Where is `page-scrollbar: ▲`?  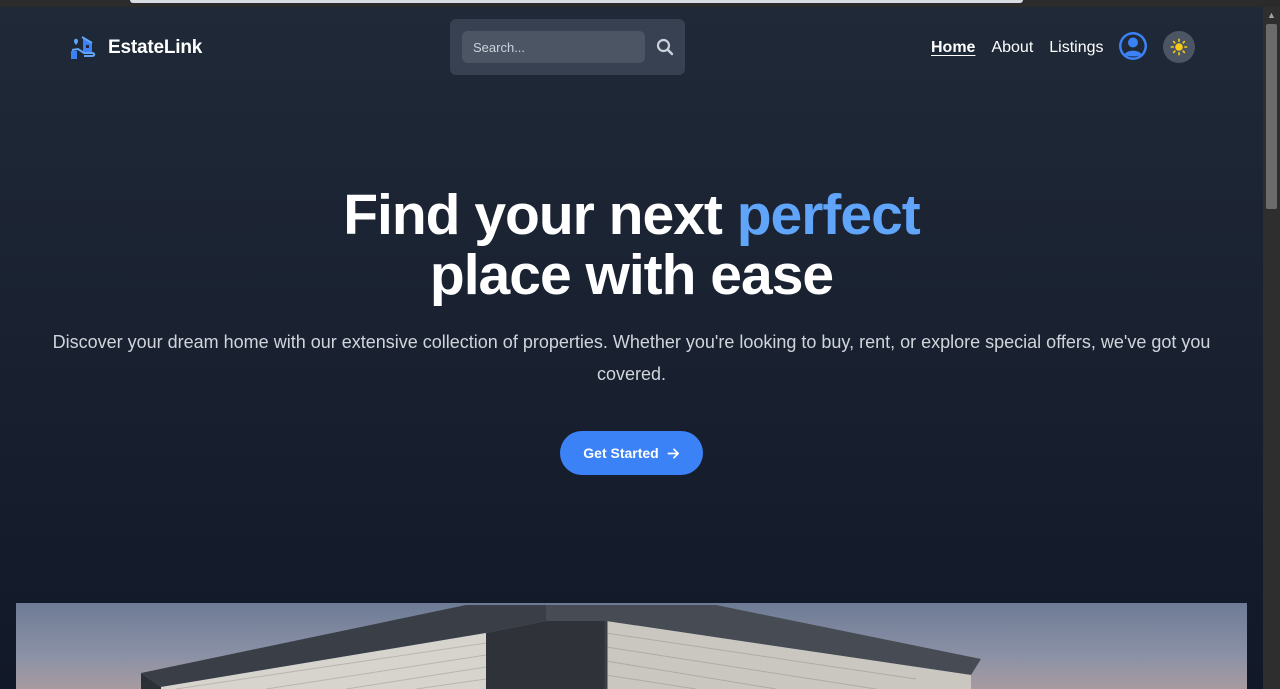 page-scrollbar: ▲ is located at coordinates (1271, 348).